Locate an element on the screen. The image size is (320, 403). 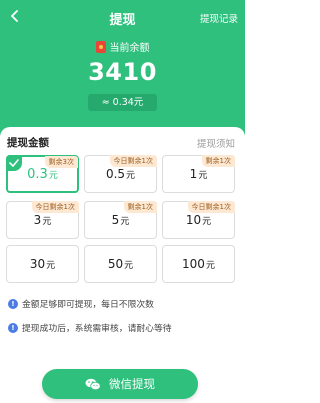
balance-yuan: 0.34元 is located at coordinates (128, 102).